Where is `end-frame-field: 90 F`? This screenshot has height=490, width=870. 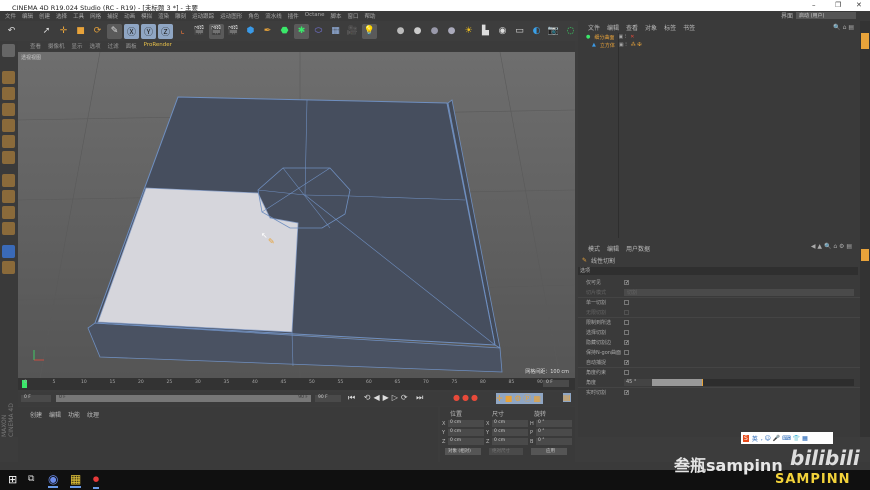
end-frame-field: 90 F is located at coordinates (328, 398).